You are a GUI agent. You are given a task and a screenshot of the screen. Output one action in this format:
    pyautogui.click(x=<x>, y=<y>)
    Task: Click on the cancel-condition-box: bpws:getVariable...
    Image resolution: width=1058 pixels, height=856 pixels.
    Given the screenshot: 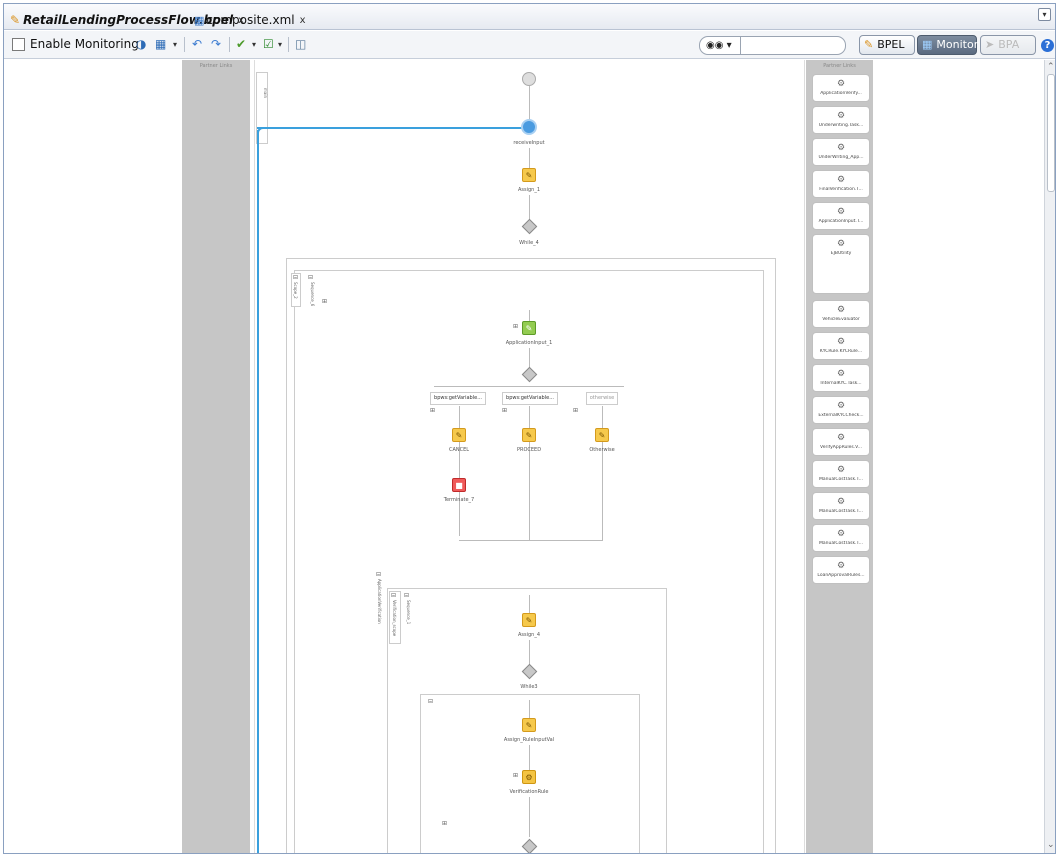 What is the action you would take?
    pyautogui.click(x=458, y=398)
    